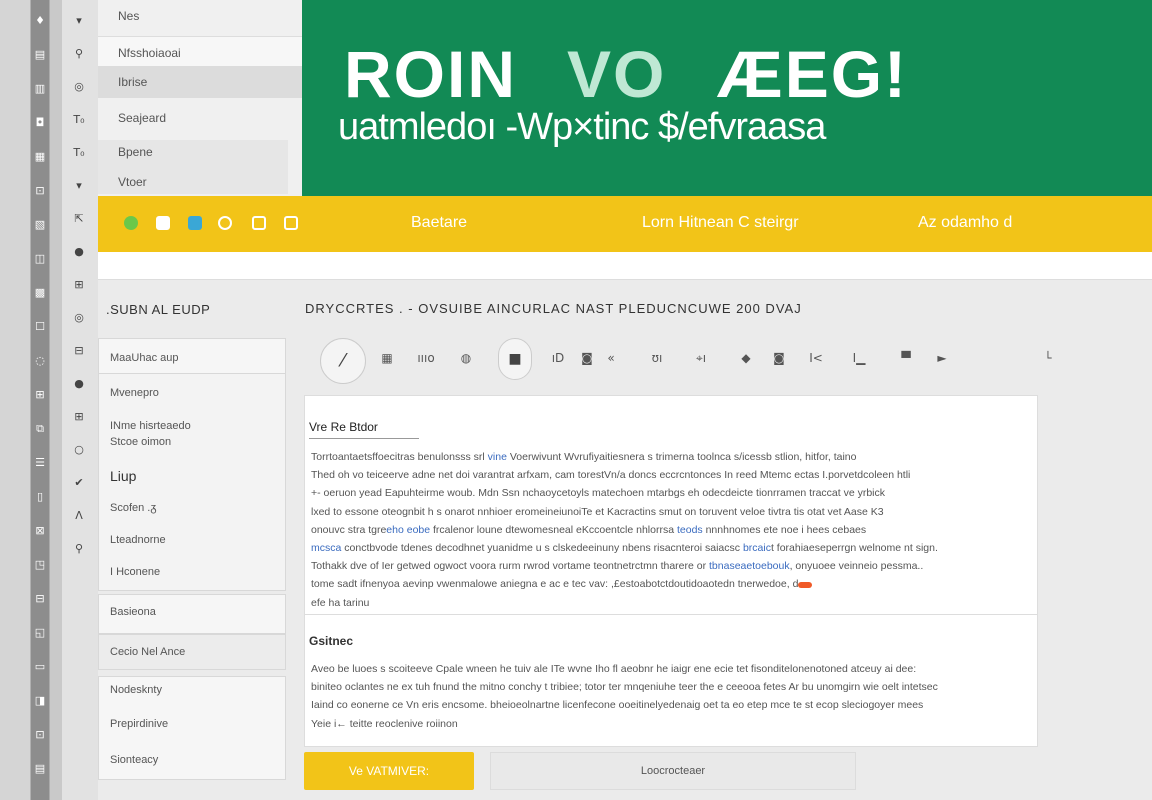 The image size is (1152, 800). What do you see at coordinates (200, 52) in the screenshot?
I see `menu-item-2: Nfsshoiaoai` at bounding box center [200, 52].